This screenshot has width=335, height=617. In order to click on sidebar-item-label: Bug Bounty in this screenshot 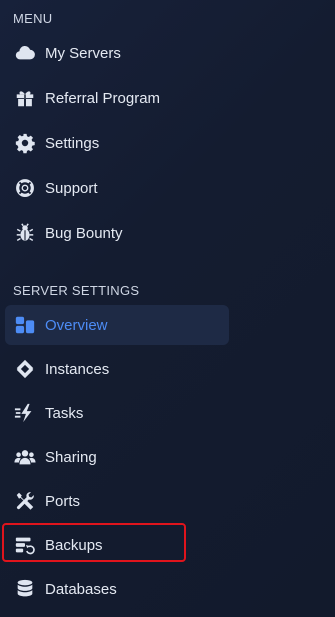, I will do `click(84, 233)`.